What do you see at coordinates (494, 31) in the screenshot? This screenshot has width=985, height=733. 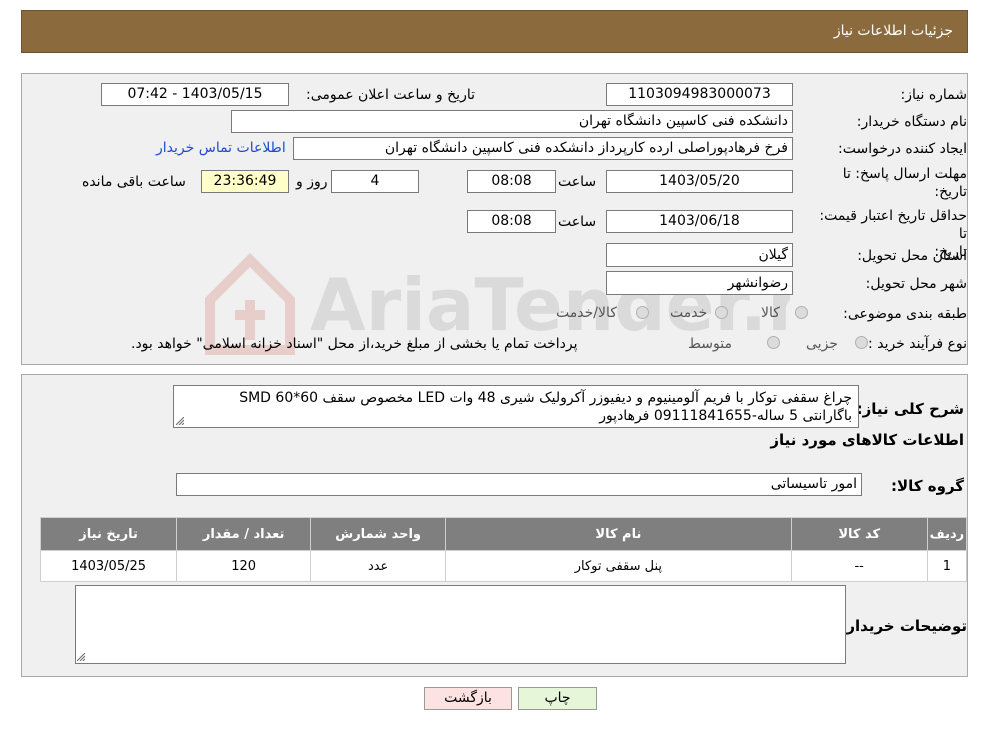 I see `page-header: جزئیات اطلاعات نیاز` at bounding box center [494, 31].